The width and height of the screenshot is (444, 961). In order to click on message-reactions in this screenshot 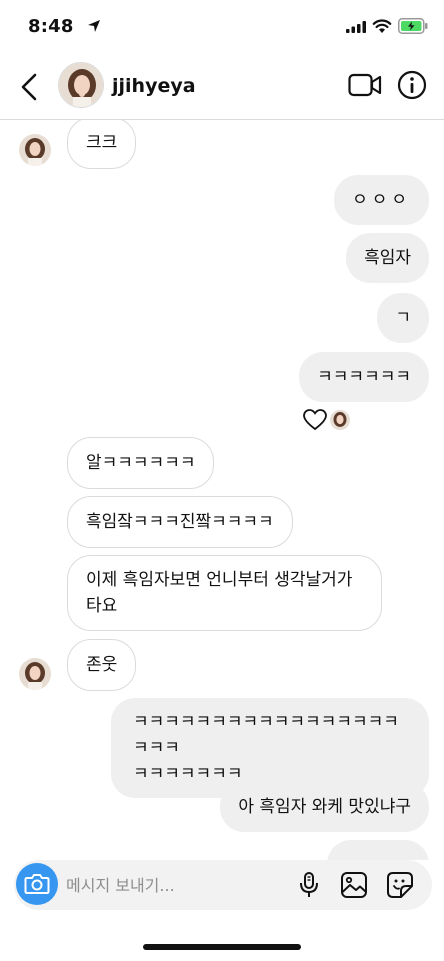, I will do `click(327, 420)`.